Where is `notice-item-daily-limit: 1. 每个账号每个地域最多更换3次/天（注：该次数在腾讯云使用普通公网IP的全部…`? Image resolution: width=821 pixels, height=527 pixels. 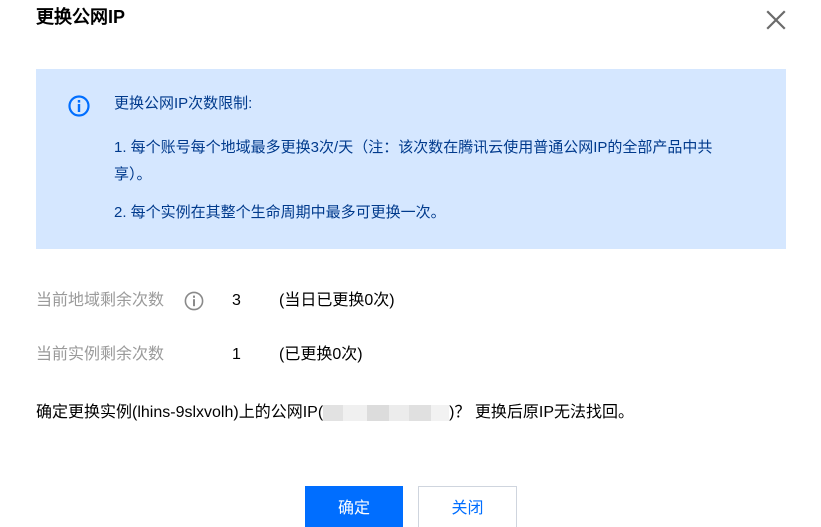
notice-item-daily-limit: 1. 每个账号每个地域最多更换3次/天（注：该次数在腾讯云使用普通公网IP的全部… is located at coordinates (413, 161).